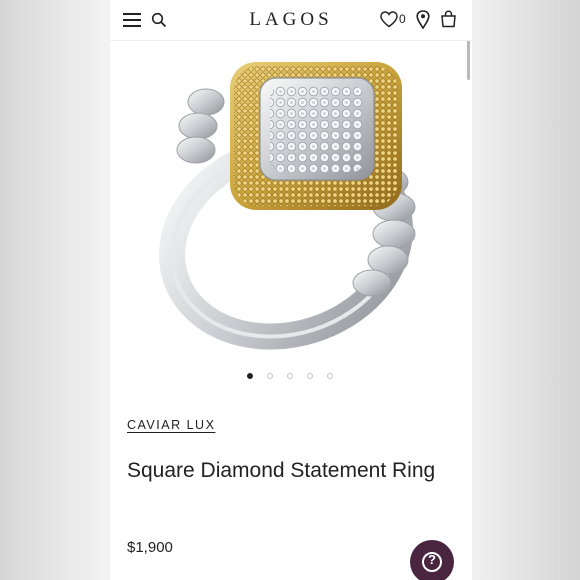 The height and width of the screenshot is (580, 580). I want to click on site-header: LAGOS 0, so click(291, 20).